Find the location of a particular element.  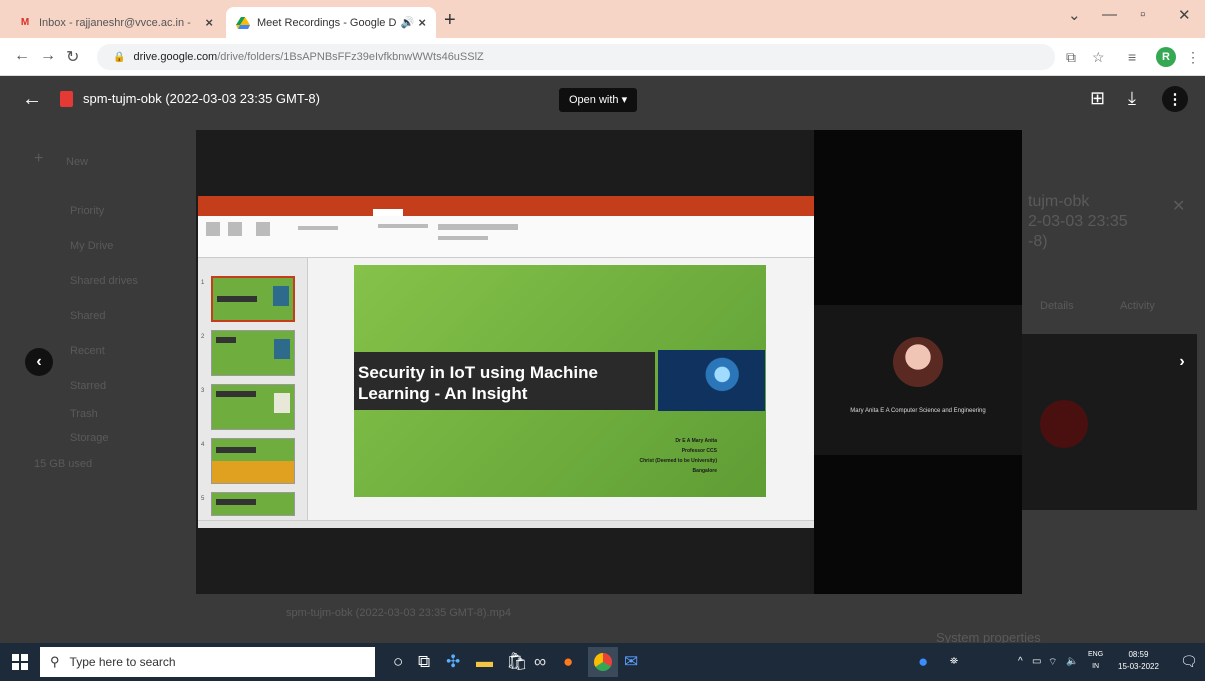

sidebar-item-priority: Priority is located at coordinates (87, 211).